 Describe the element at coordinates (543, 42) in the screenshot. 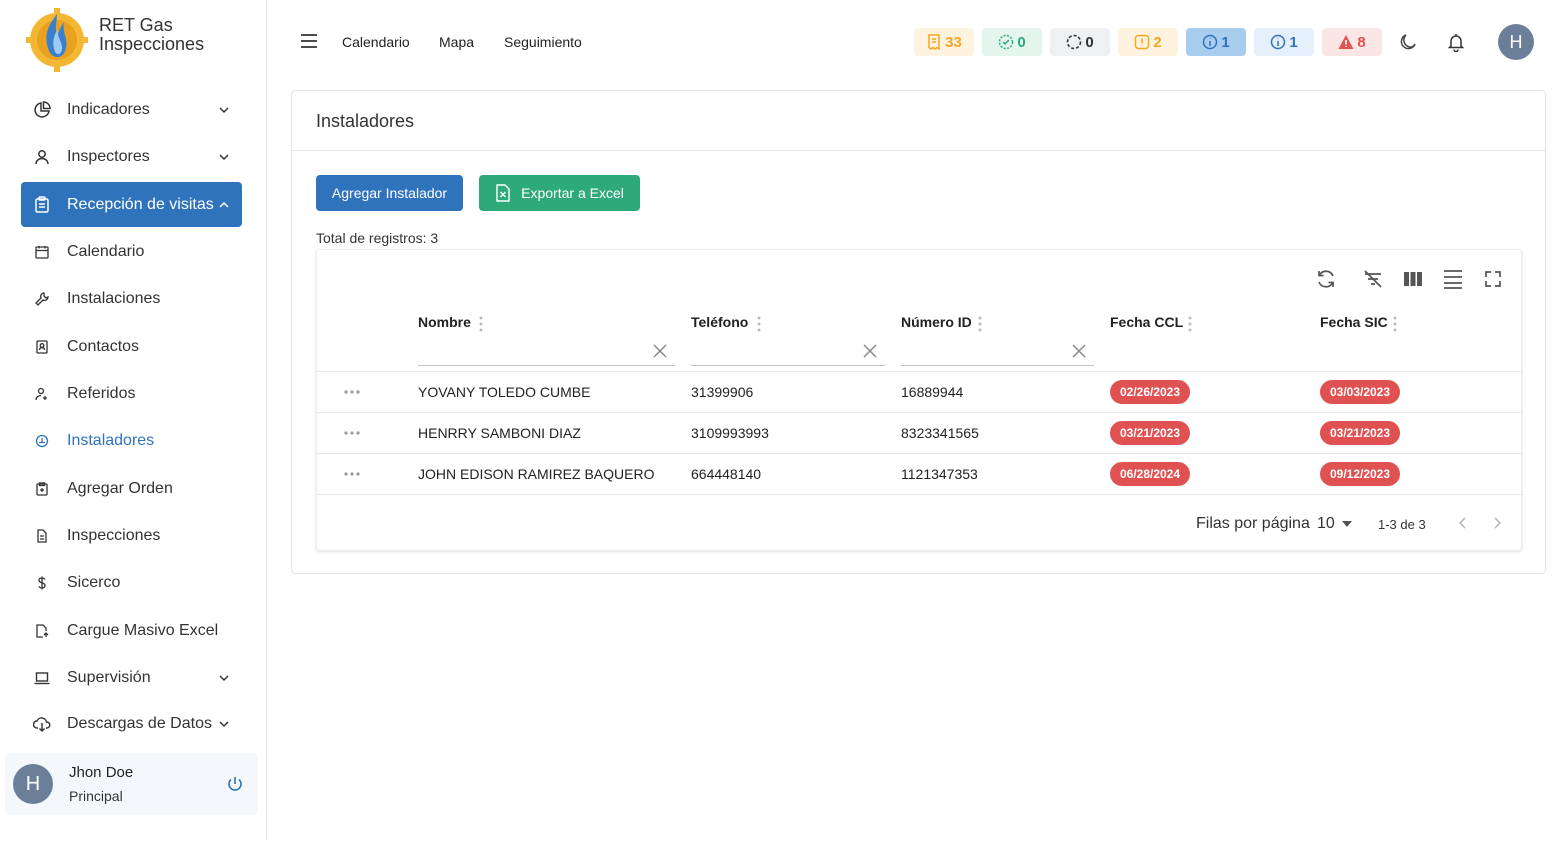

I see `top-link-seguimiento: Seguimiento` at that location.